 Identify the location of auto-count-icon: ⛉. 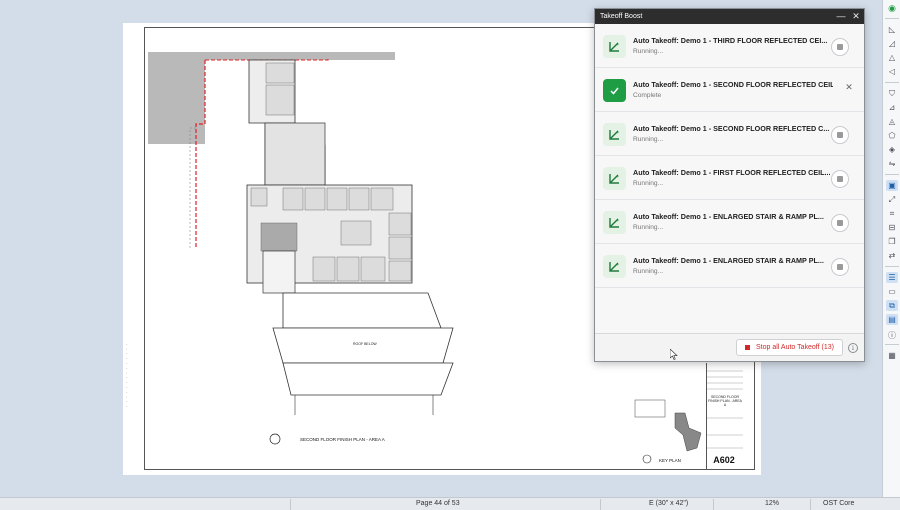
(892, 93).